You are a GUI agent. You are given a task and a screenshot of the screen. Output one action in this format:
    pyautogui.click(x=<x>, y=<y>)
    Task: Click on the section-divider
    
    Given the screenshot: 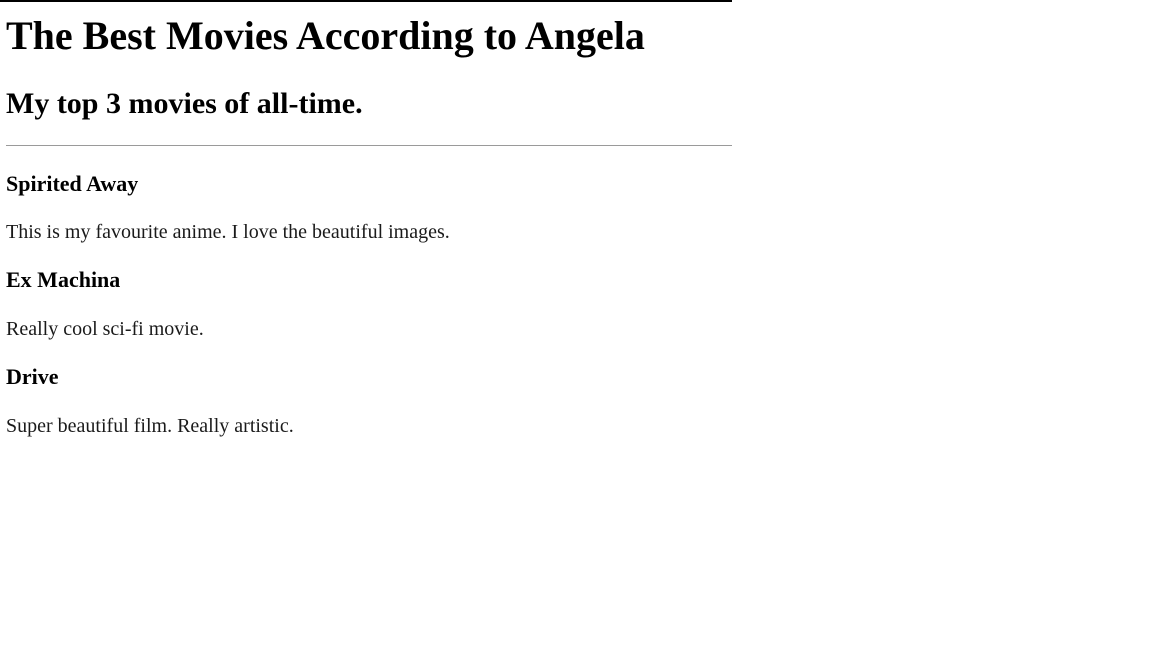 What is the action you would take?
    pyautogui.click(x=369, y=145)
    